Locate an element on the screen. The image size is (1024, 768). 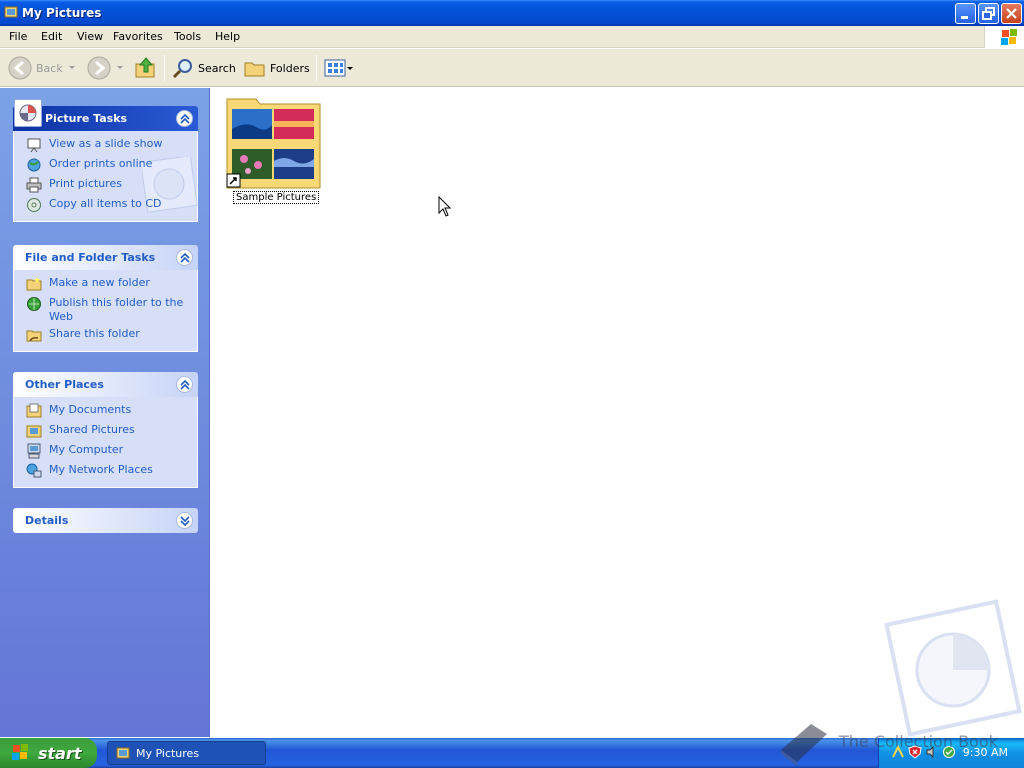
share-folder-icon is located at coordinates (34, 336).